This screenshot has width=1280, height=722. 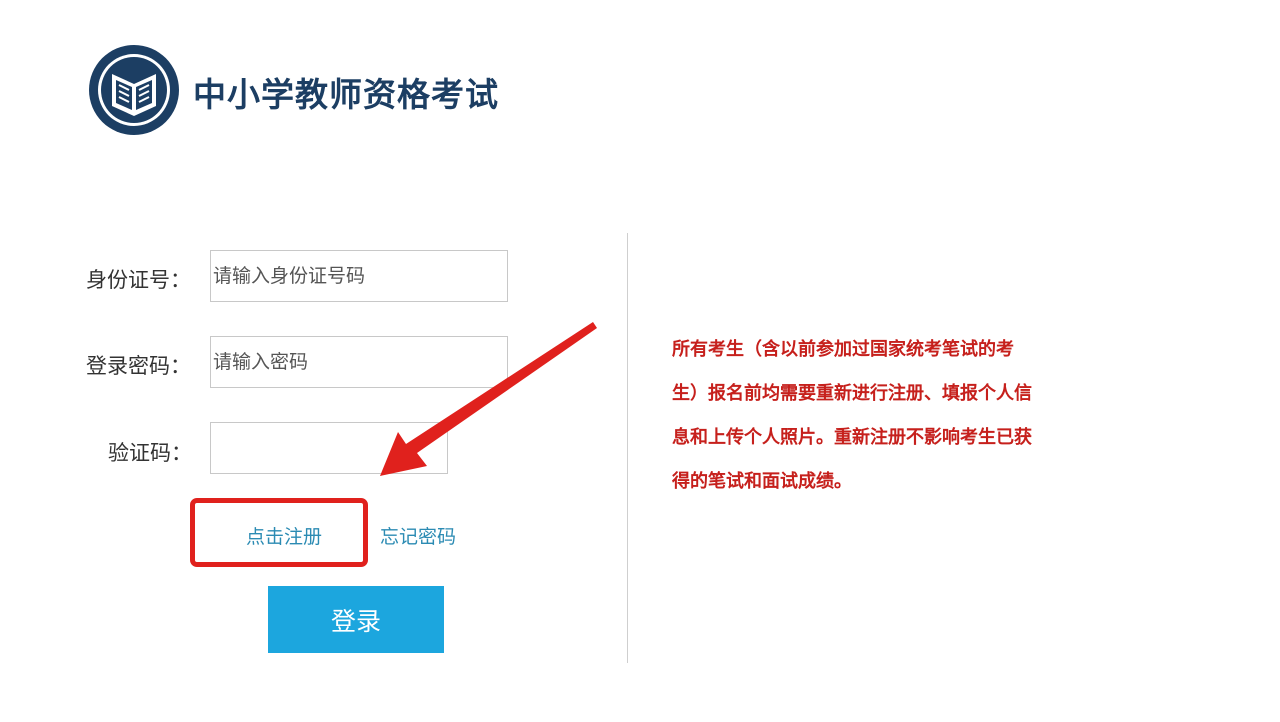 I want to click on login-button: 登录, so click(x=356, y=619).